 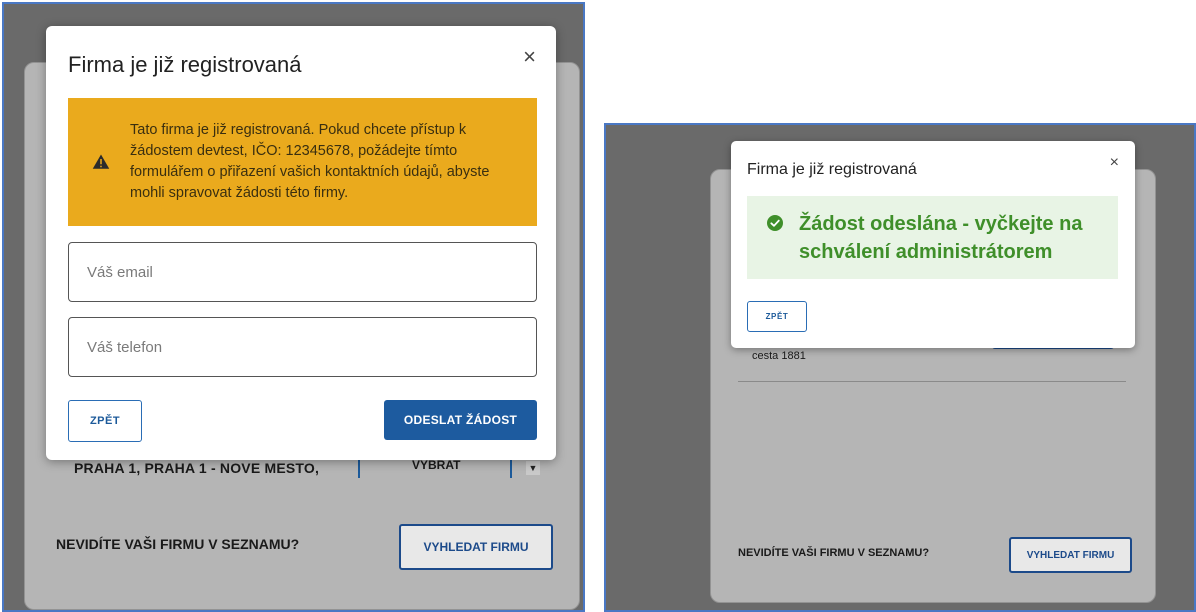 I want to click on phone-field, so click(x=302, y=347).